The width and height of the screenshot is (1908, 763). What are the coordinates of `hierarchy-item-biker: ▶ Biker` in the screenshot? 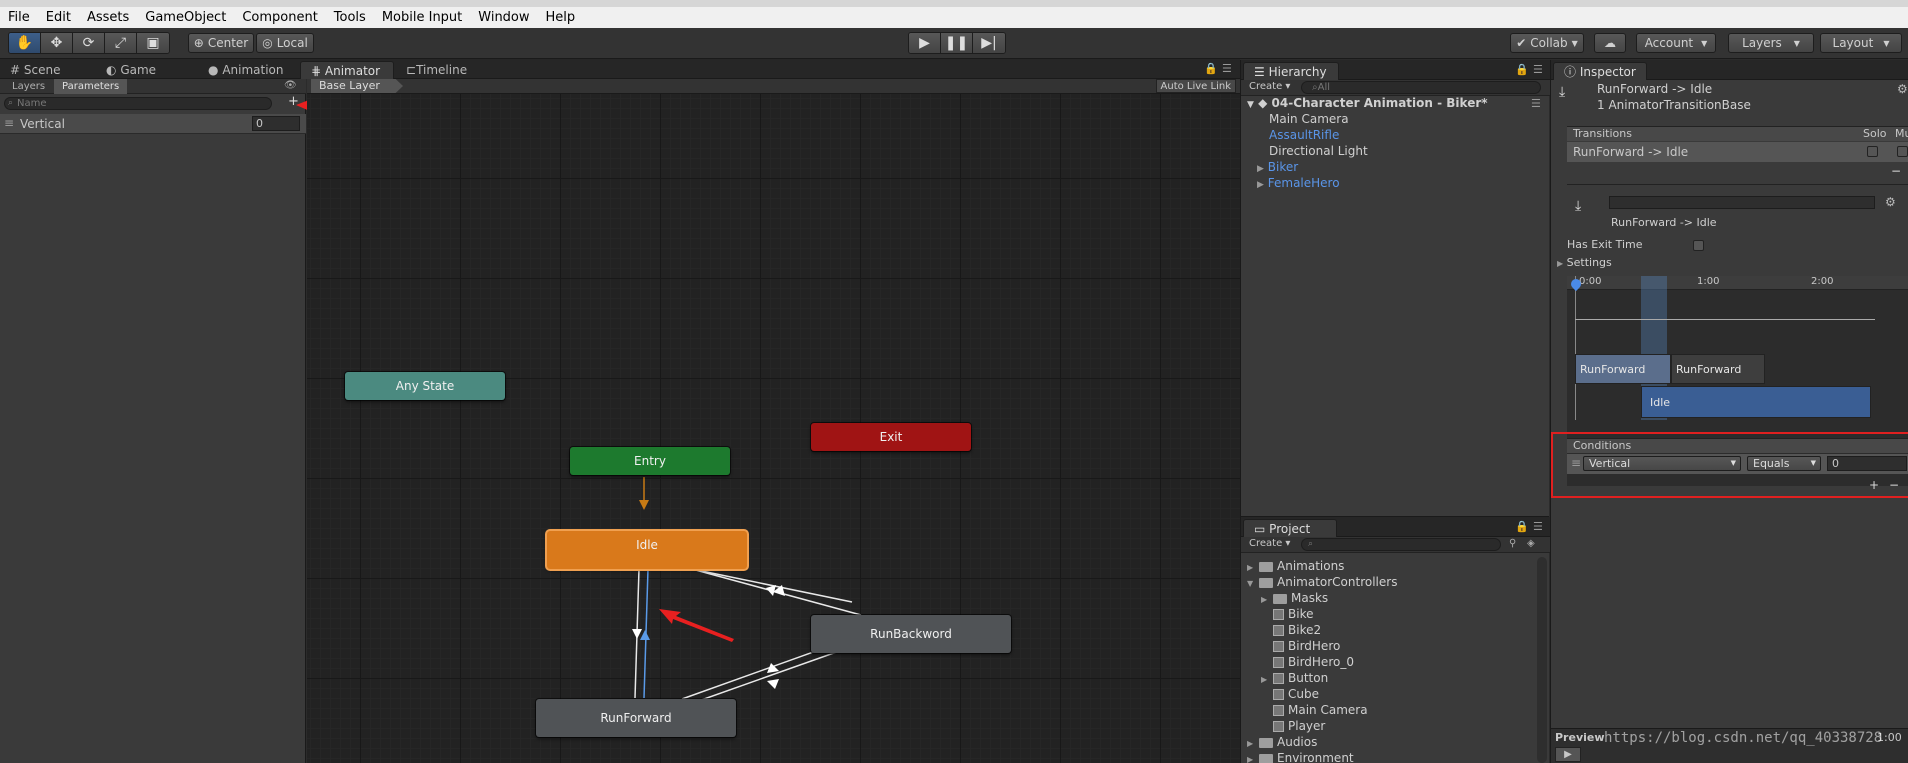 It's located at (1277, 167).